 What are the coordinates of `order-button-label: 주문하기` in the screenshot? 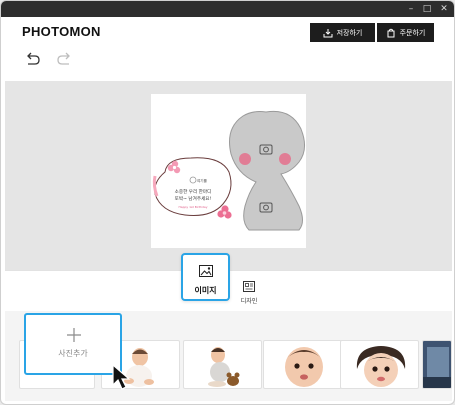 It's located at (412, 32).